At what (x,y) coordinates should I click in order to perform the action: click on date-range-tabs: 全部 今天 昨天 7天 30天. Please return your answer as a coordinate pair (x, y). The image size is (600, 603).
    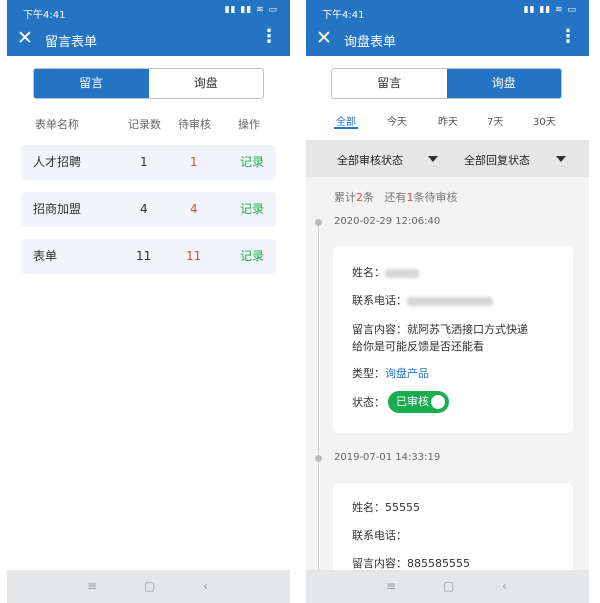
    Looking at the image, I should click on (447, 126).